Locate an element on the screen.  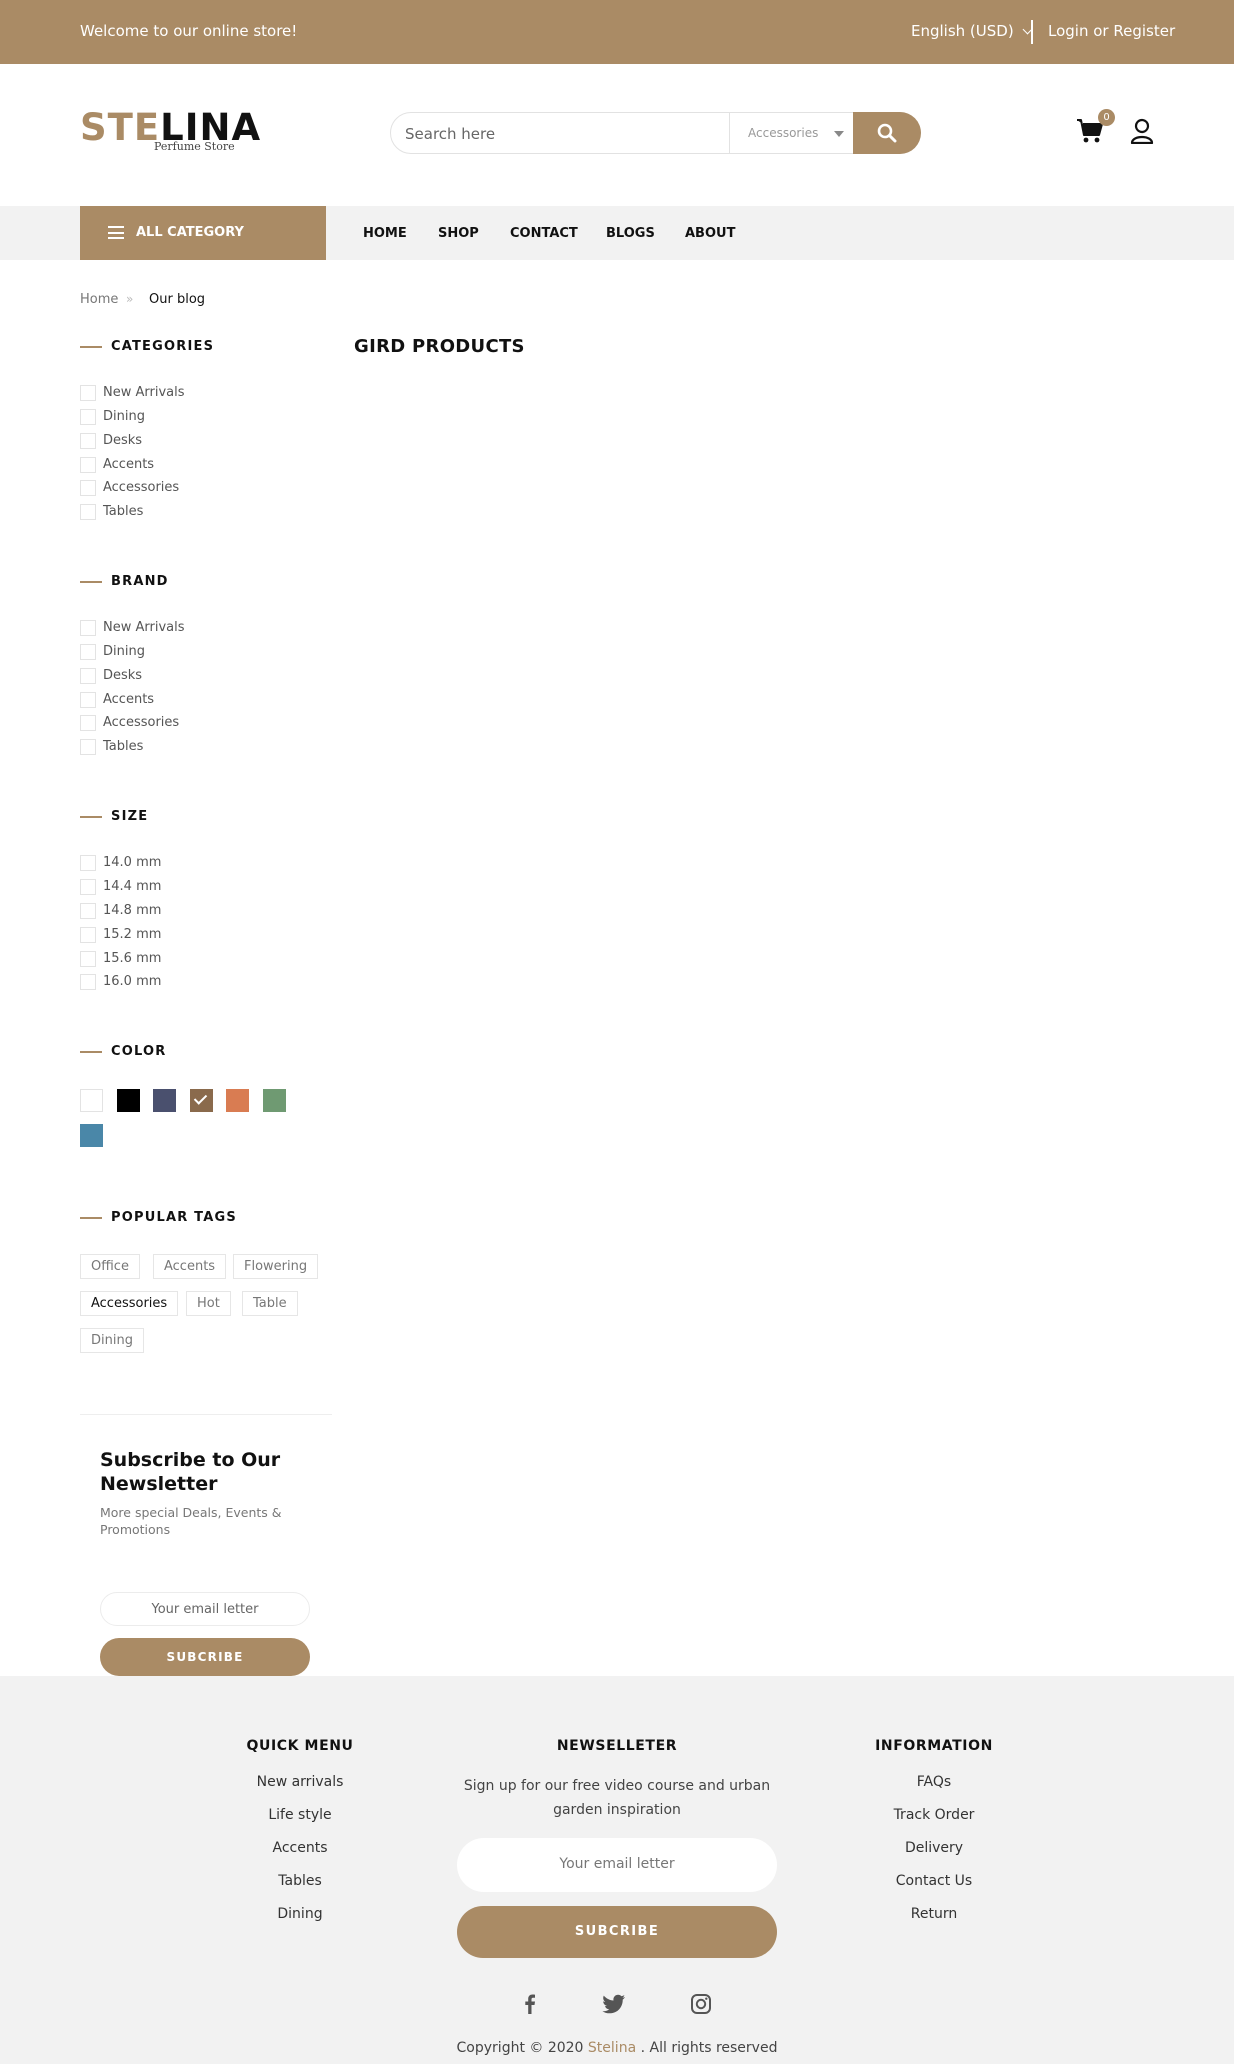
facebook-link is located at coordinates (530, 2004).